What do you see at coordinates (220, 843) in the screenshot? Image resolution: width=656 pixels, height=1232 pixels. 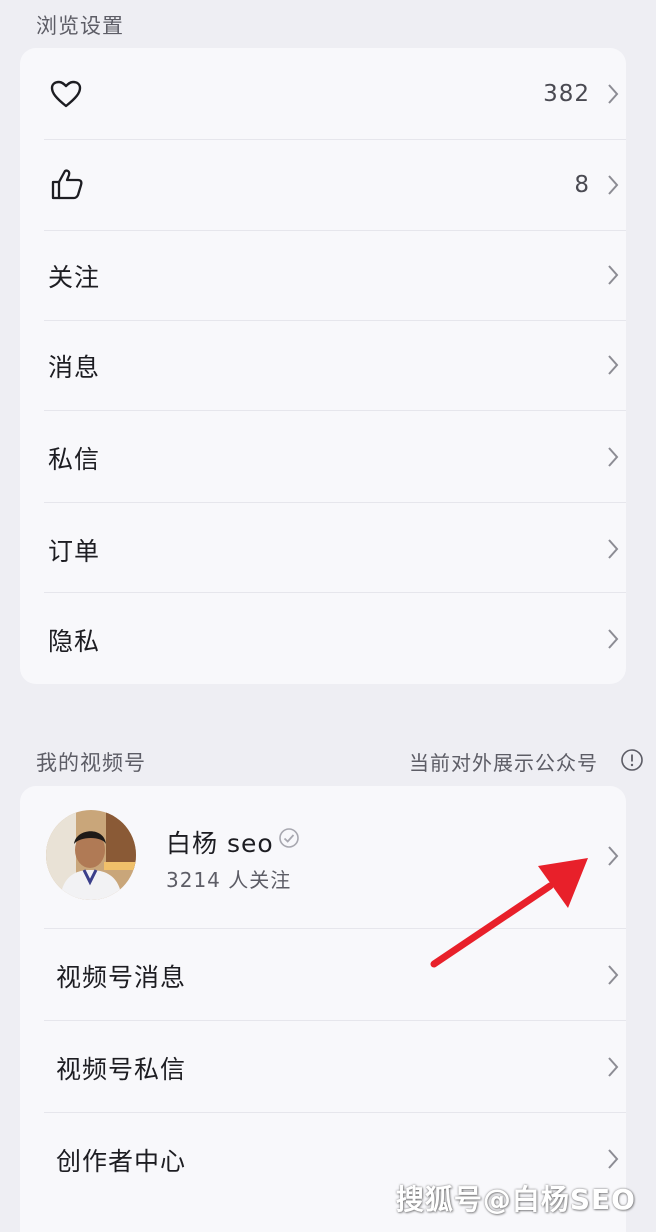 I see `channel-name: 白杨 seo` at bounding box center [220, 843].